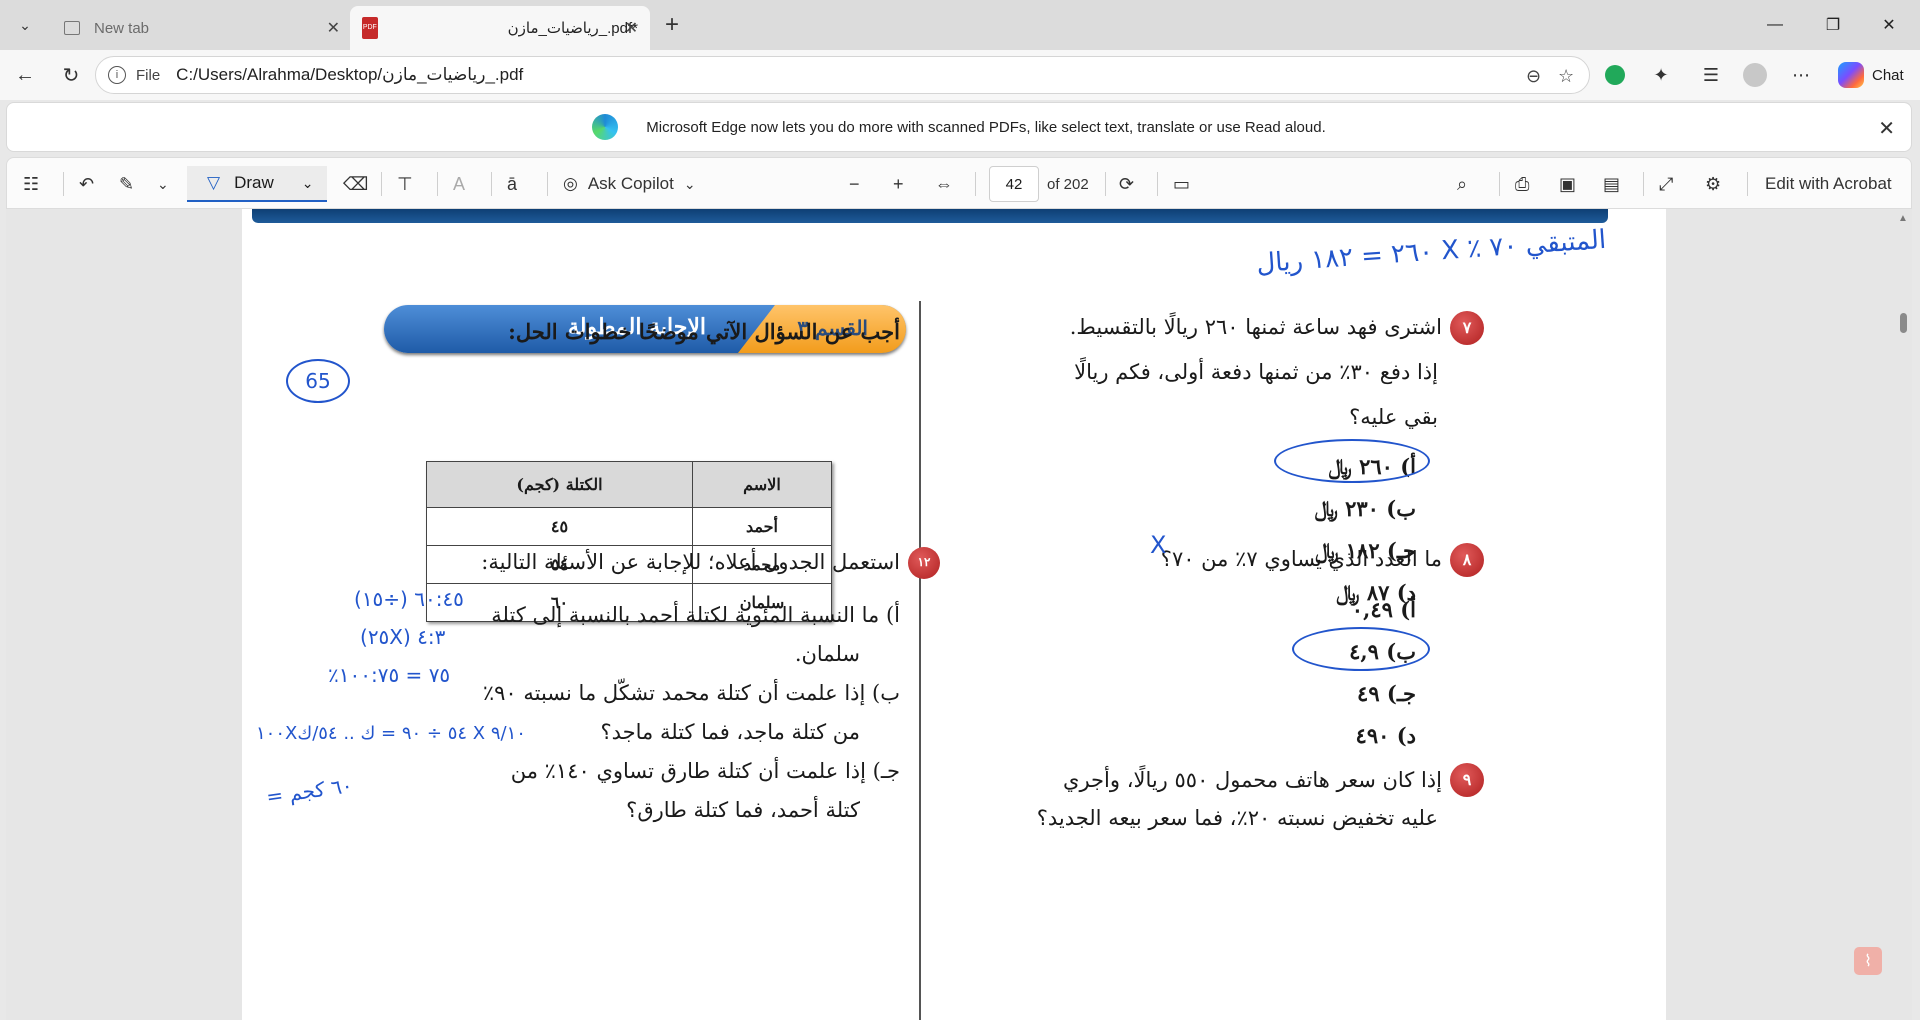 The image size is (1920, 1020). What do you see at coordinates (1385, 735) in the screenshot?
I see `option-d: د) ٤٩٠` at bounding box center [1385, 735].